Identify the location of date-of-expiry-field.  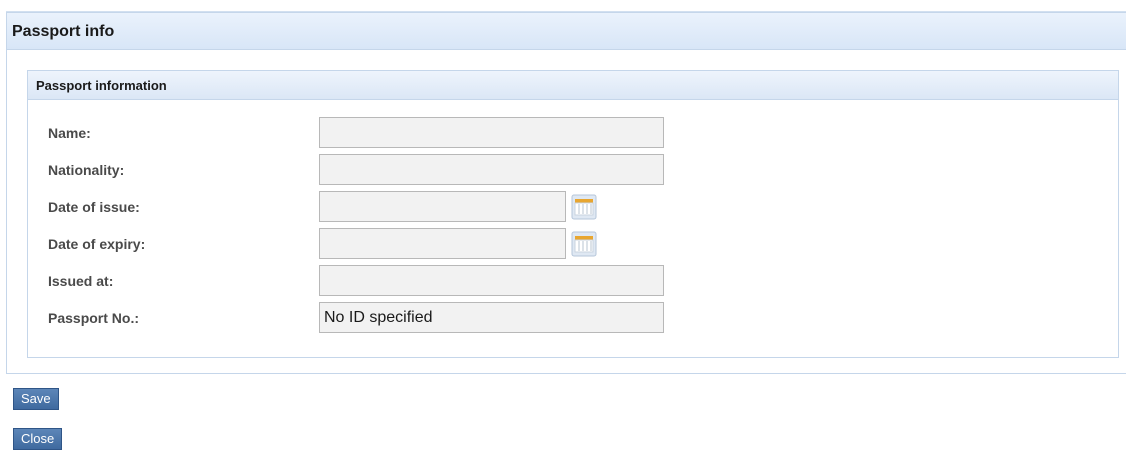
(442, 243).